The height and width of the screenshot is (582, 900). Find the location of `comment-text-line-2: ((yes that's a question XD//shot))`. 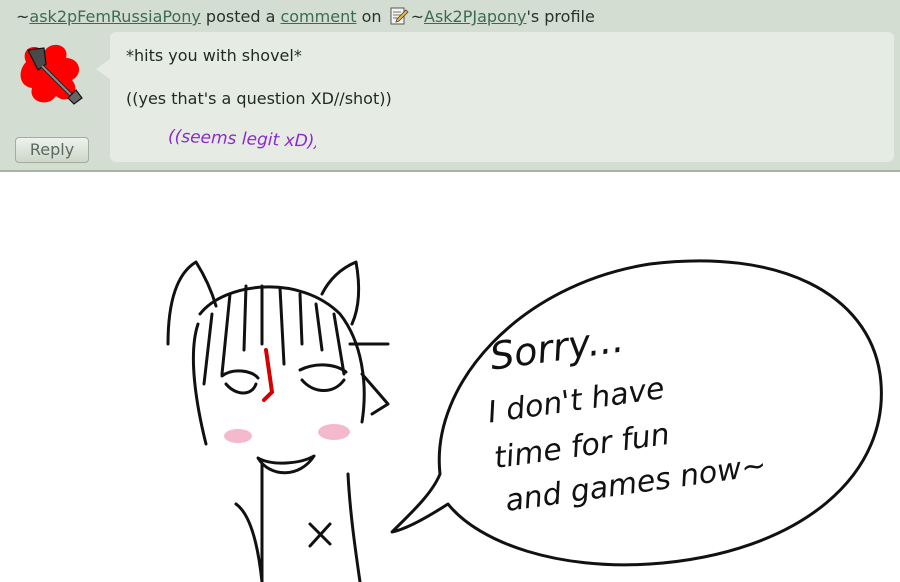

comment-text-line-2: ((yes that's a question XD//shot)) is located at coordinates (259, 98).